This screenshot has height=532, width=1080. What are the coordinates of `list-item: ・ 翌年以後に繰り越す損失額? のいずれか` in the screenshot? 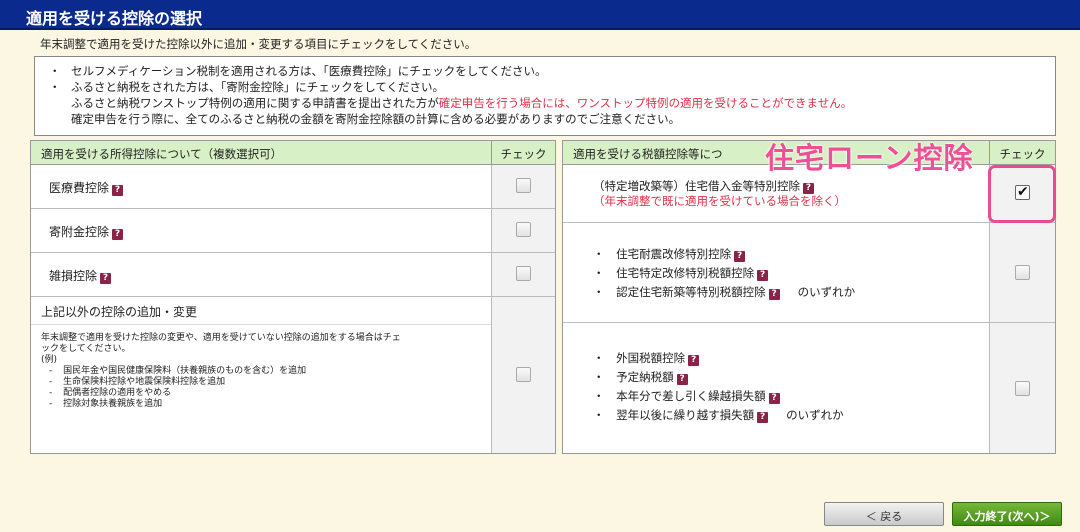 It's located at (718, 415).